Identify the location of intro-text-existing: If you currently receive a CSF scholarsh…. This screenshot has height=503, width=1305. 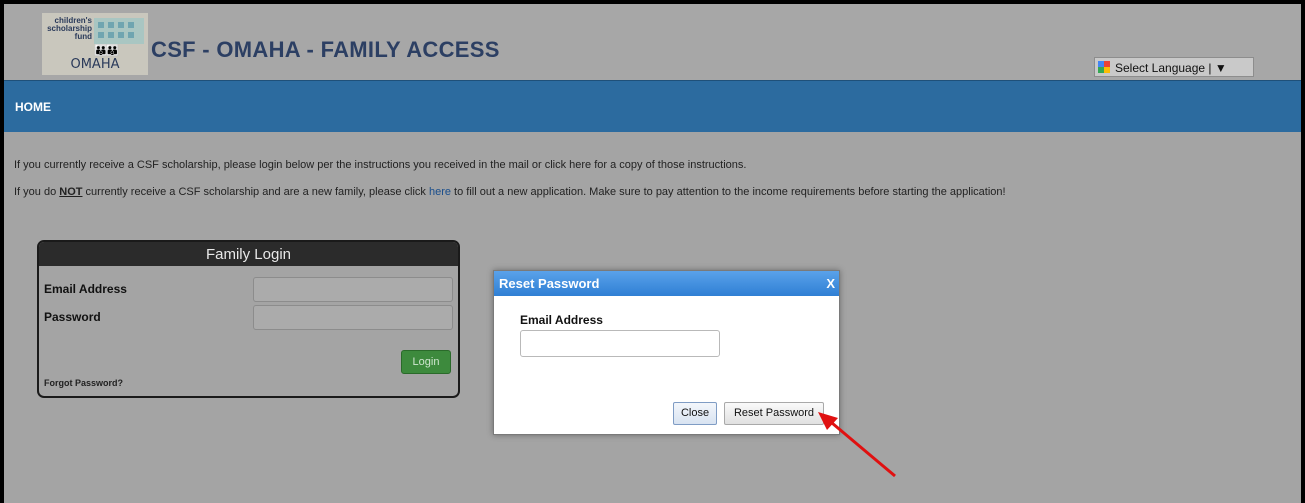
(380, 165).